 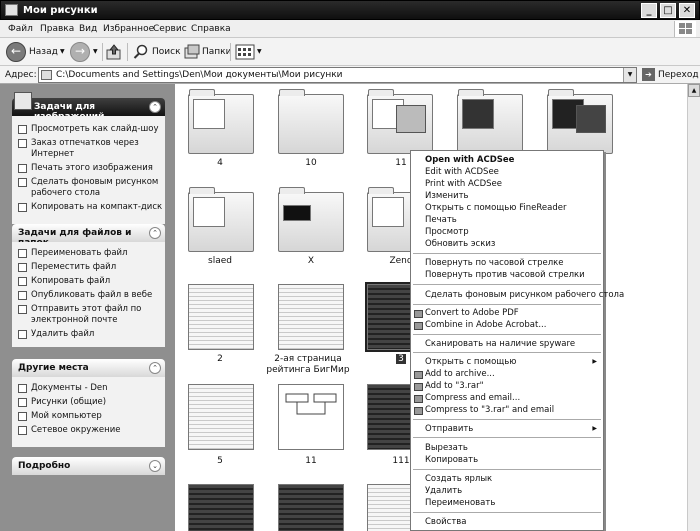 What do you see at coordinates (350, 52) in the screenshot?
I see `toolbar: ← Назад ▼ → ▼ Поиск Папки ▼` at bounding box center [350, 52].